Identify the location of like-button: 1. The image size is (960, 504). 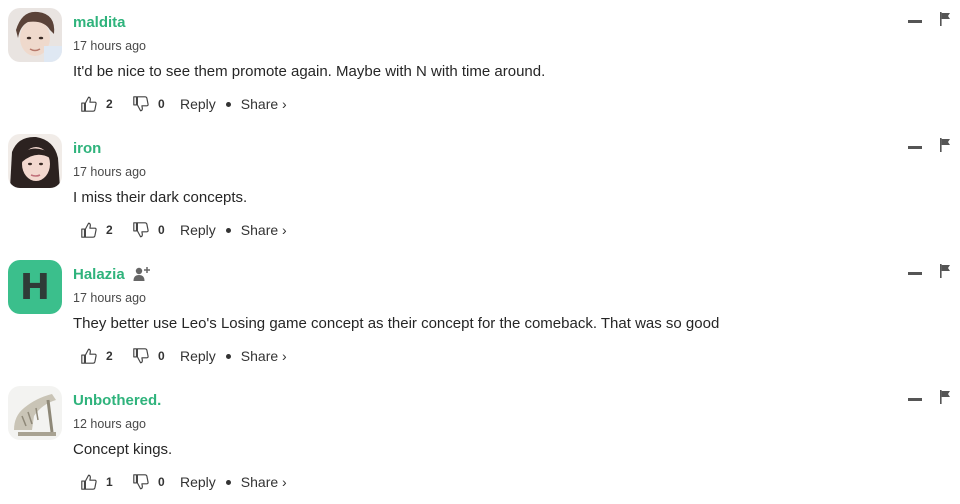
(106, 482).